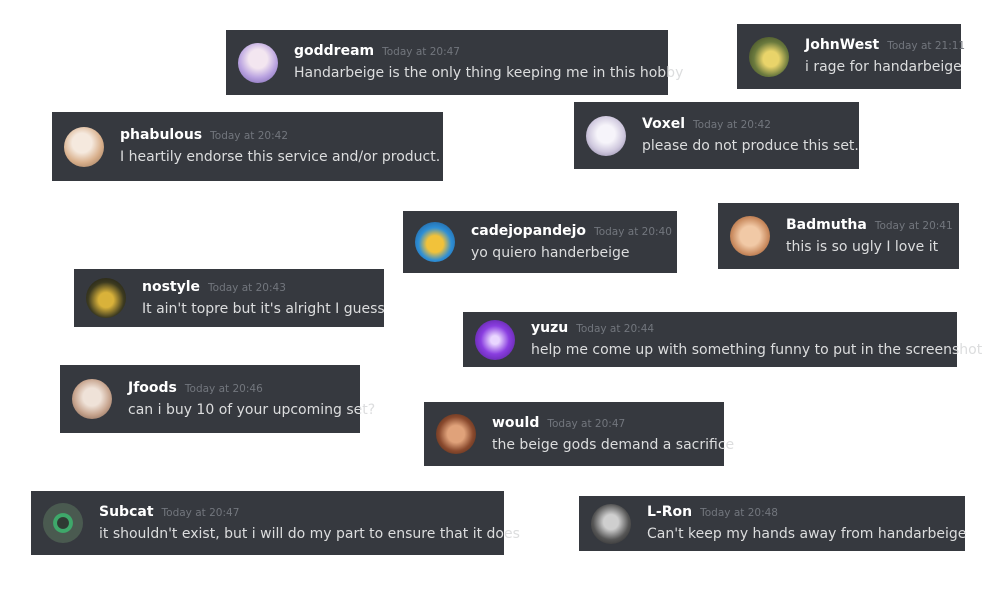  Describe the element at coordinates (252, 409) in the screenshot. I see `message-text: can i buy 10 of your upcoming set?` at that location.